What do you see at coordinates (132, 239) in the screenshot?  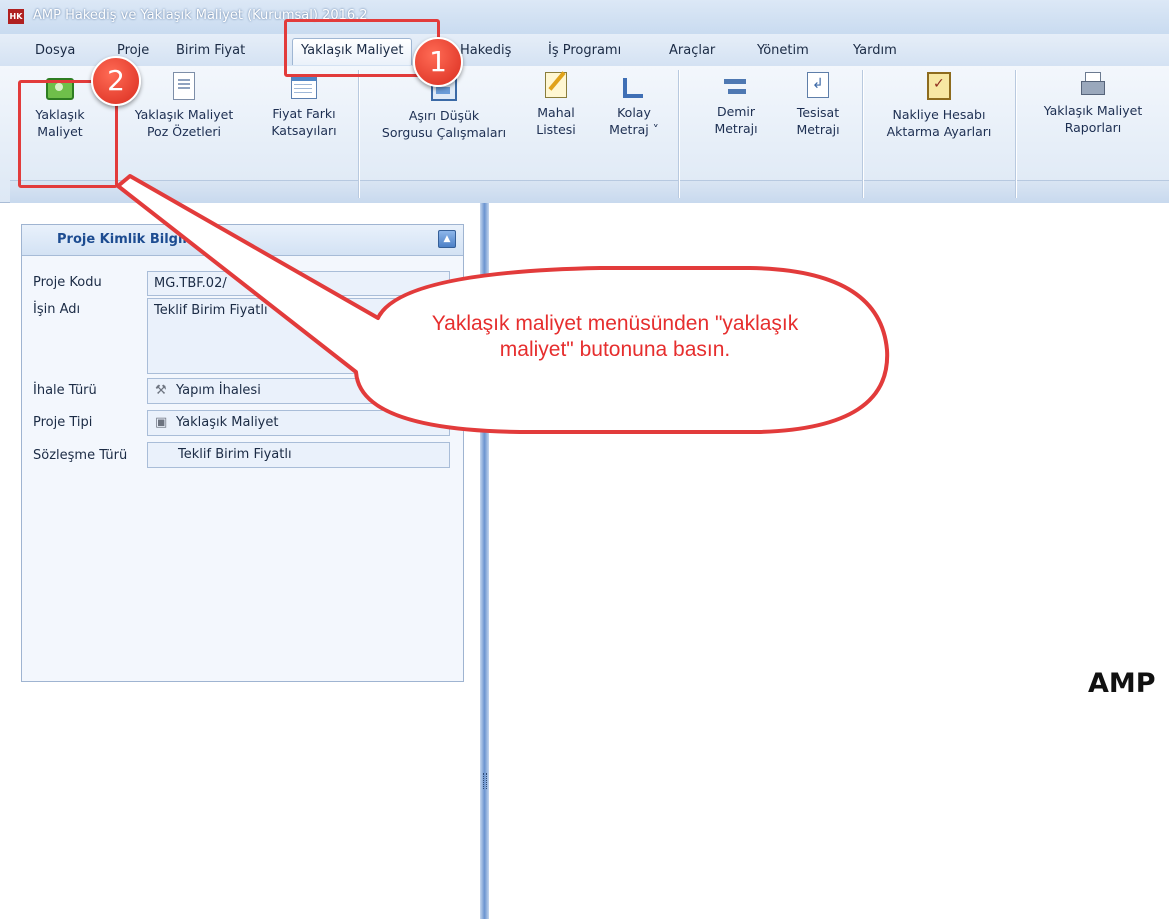 I see `project-info-title: Proje Kimlik Bilgileri` at bounding box center [132, 239].